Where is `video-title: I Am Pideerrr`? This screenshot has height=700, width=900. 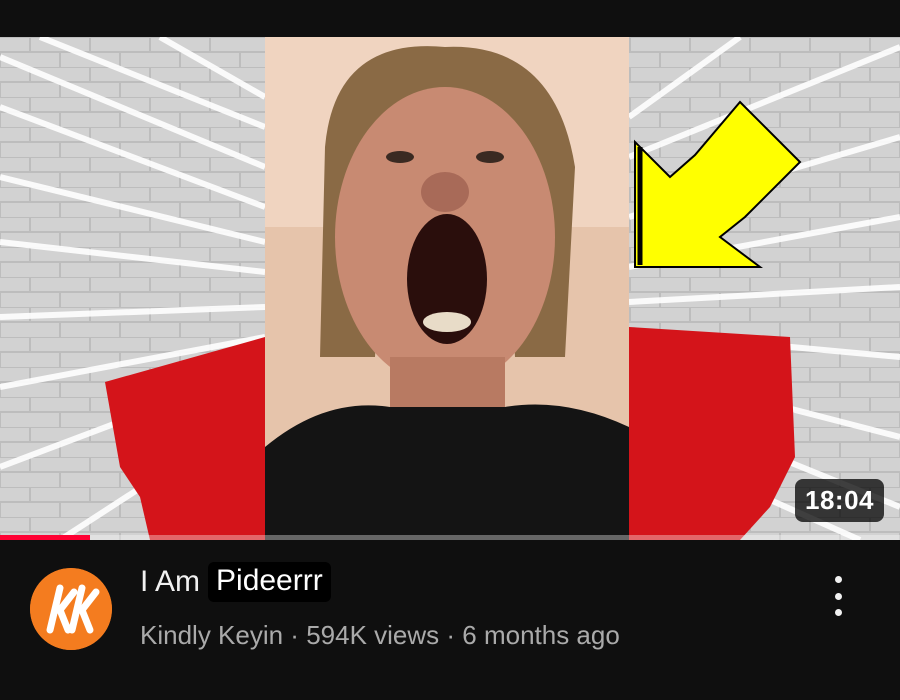 video-title: I Am Pideerrr is located at coordinates (235, 582).